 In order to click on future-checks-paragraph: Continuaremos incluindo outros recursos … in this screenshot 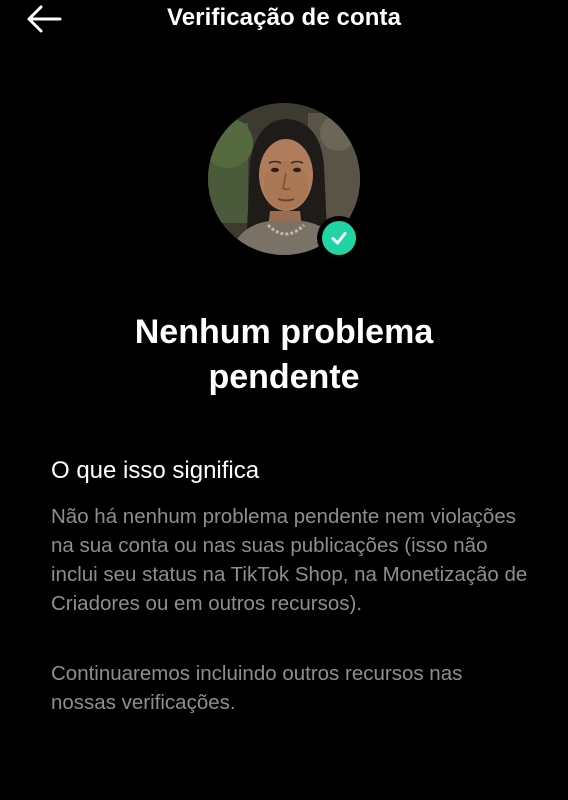, I will do `click(257, 688)`.